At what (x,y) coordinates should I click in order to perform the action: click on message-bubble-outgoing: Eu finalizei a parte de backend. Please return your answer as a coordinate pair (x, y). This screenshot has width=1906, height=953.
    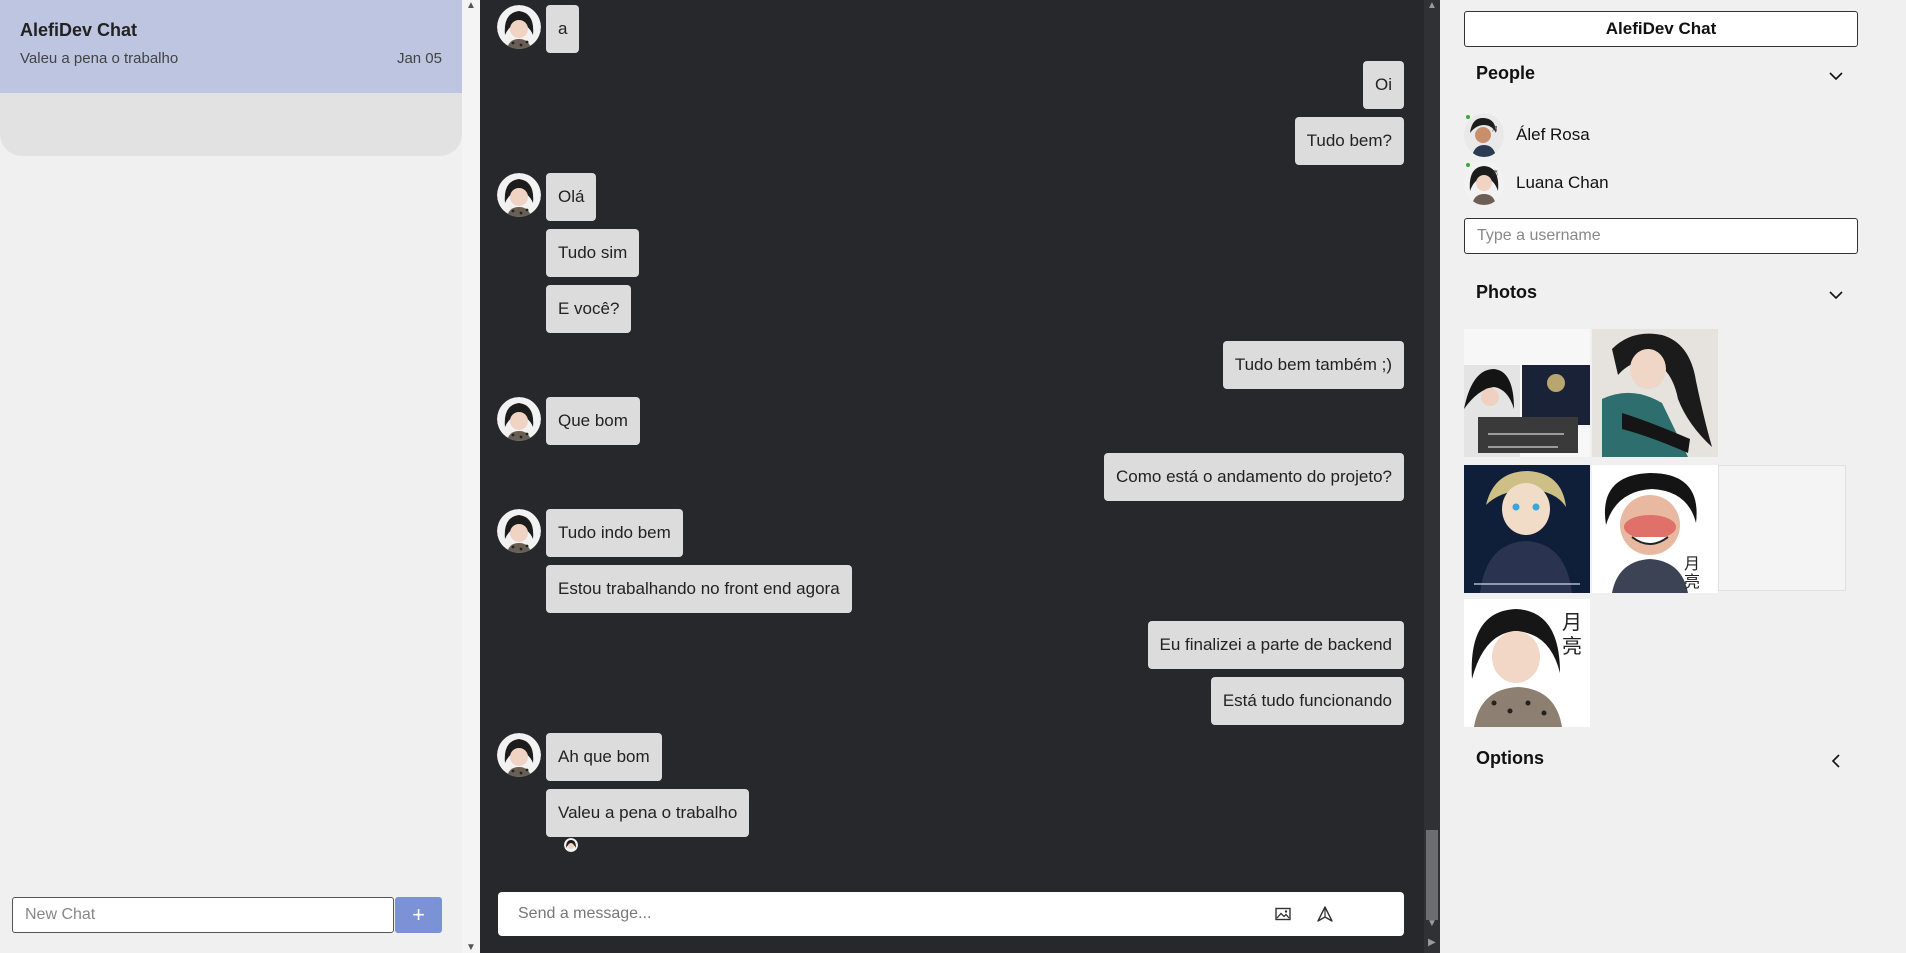
    Looking at the image, I should click on (1275, 645).